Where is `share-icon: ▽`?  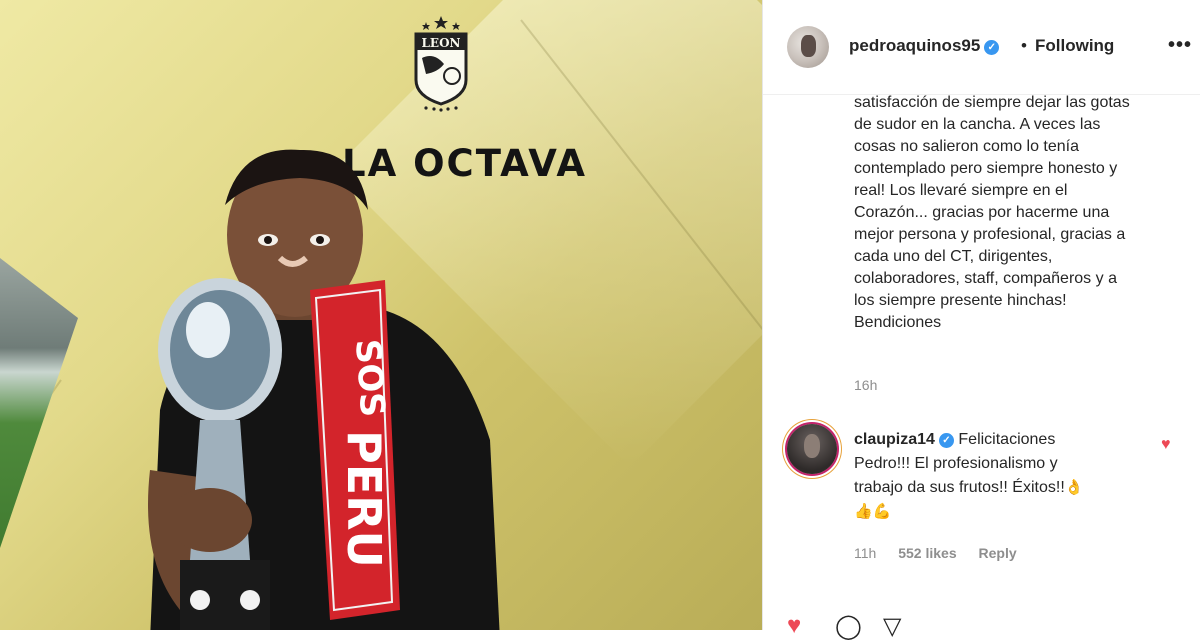 share-icon: ▽ is located at coordinates (892, 626).